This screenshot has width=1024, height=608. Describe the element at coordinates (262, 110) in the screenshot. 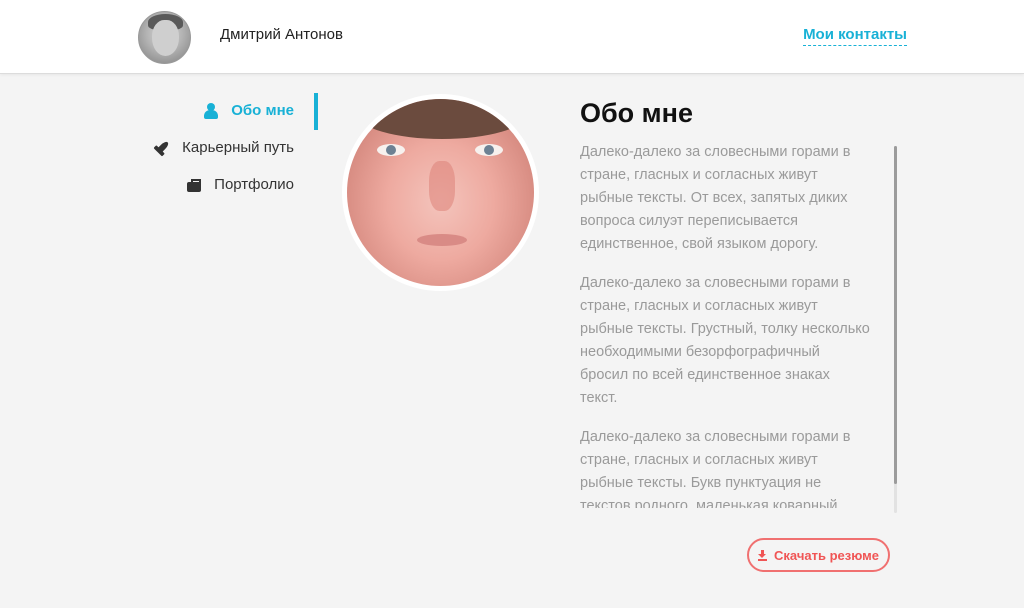

I see `nav-item-label: Обо мне` at that location.